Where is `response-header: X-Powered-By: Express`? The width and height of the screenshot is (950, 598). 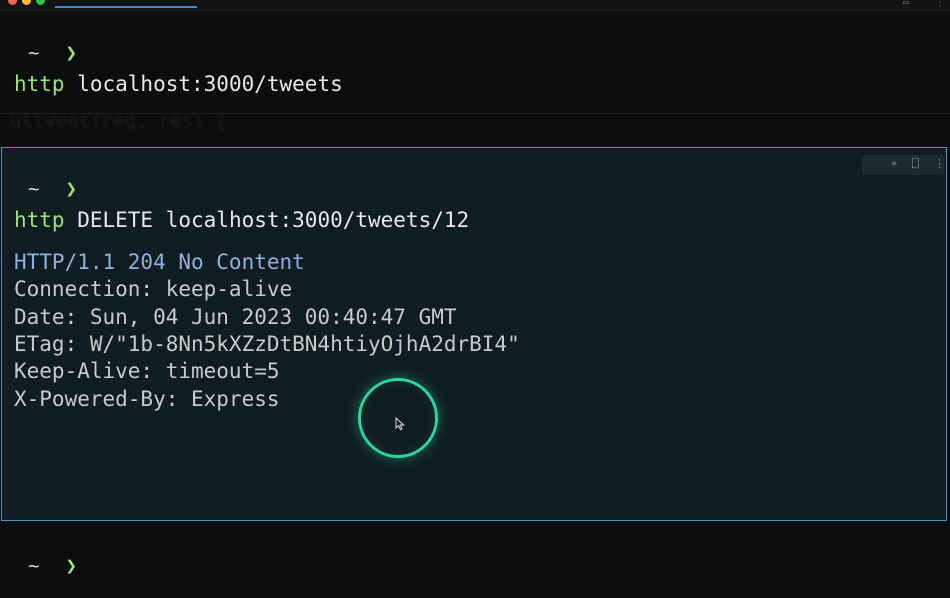
response-header: X-Powered-By: Express is located at coordinates (147, 399).